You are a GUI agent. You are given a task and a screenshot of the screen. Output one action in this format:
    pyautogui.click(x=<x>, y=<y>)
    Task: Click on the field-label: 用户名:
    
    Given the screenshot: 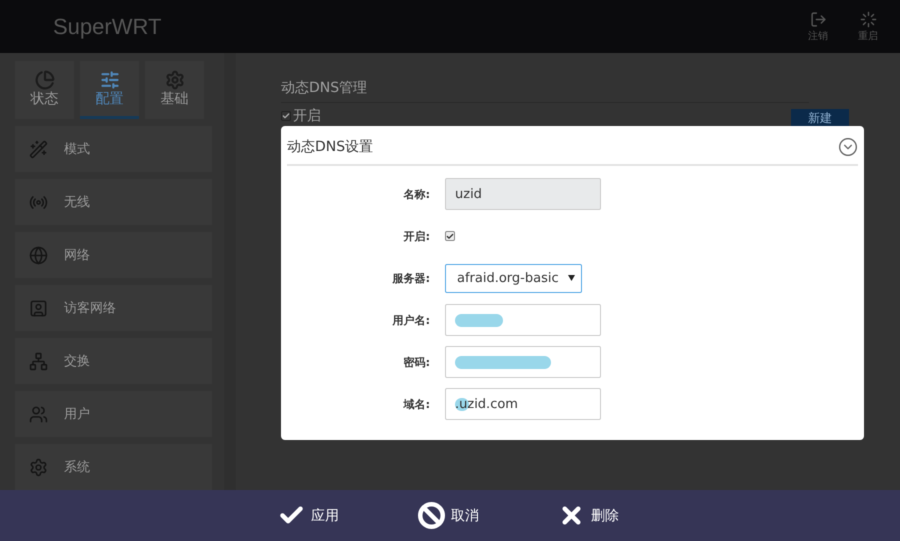 What is the action you would take?
    pyautogui.click(x=411, y=320)
    